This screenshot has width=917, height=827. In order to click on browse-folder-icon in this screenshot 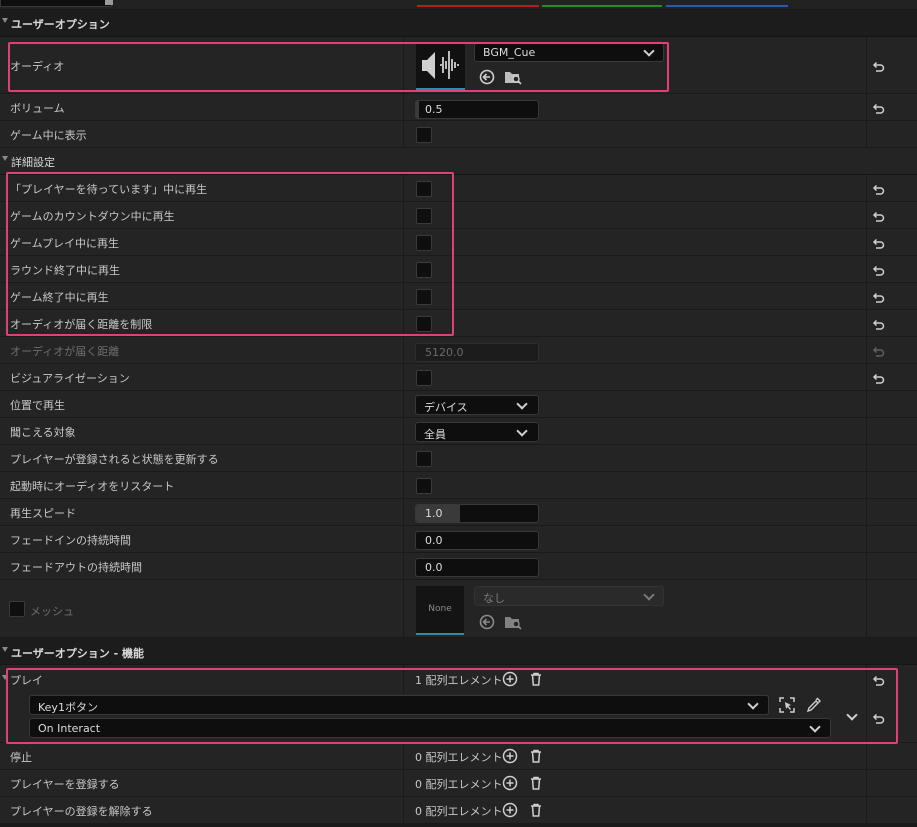, I will do `click(513, 77)`.